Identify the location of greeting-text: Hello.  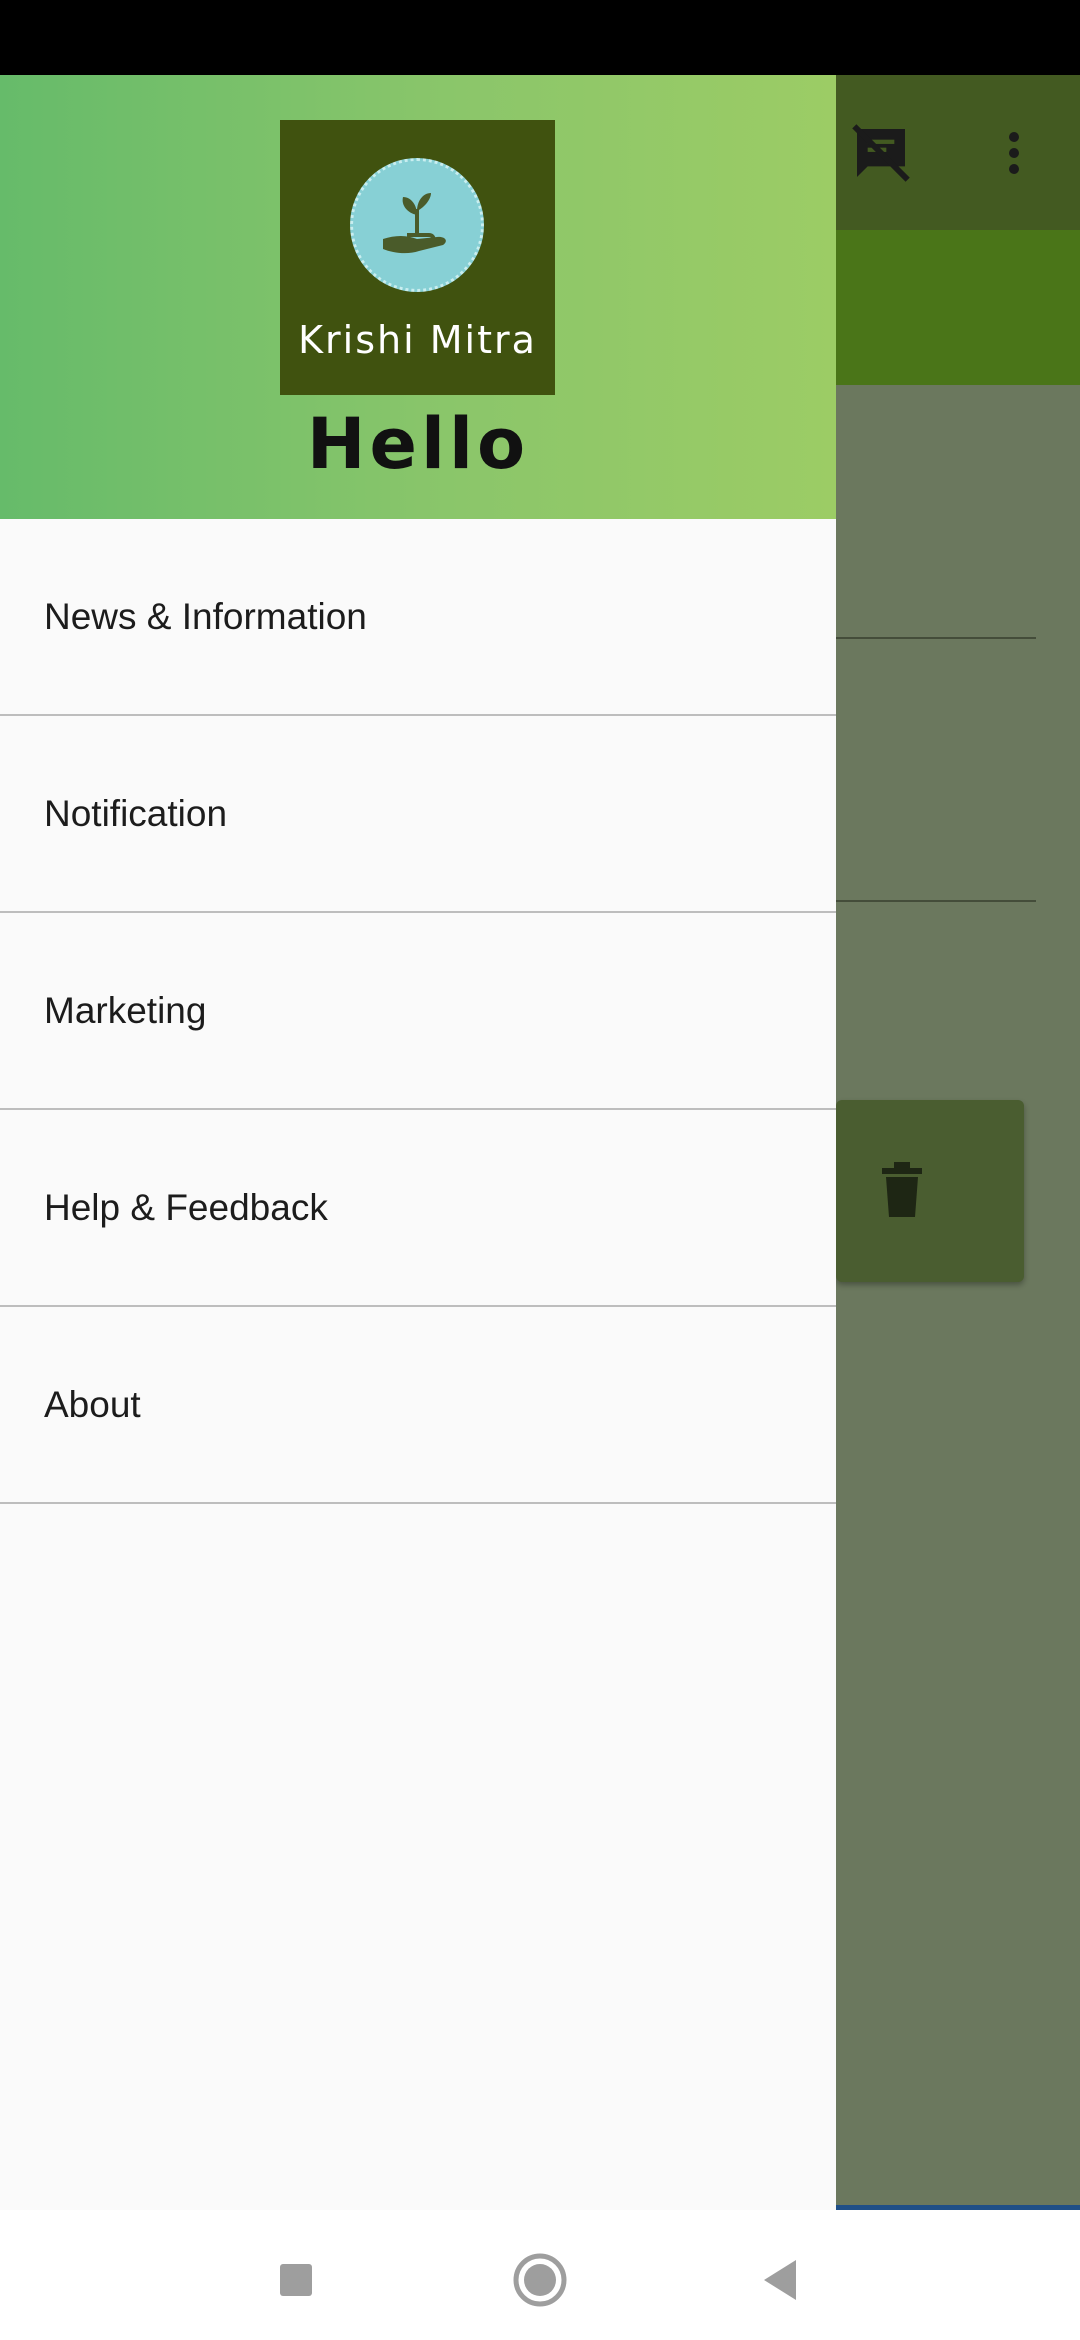
(418, 444).